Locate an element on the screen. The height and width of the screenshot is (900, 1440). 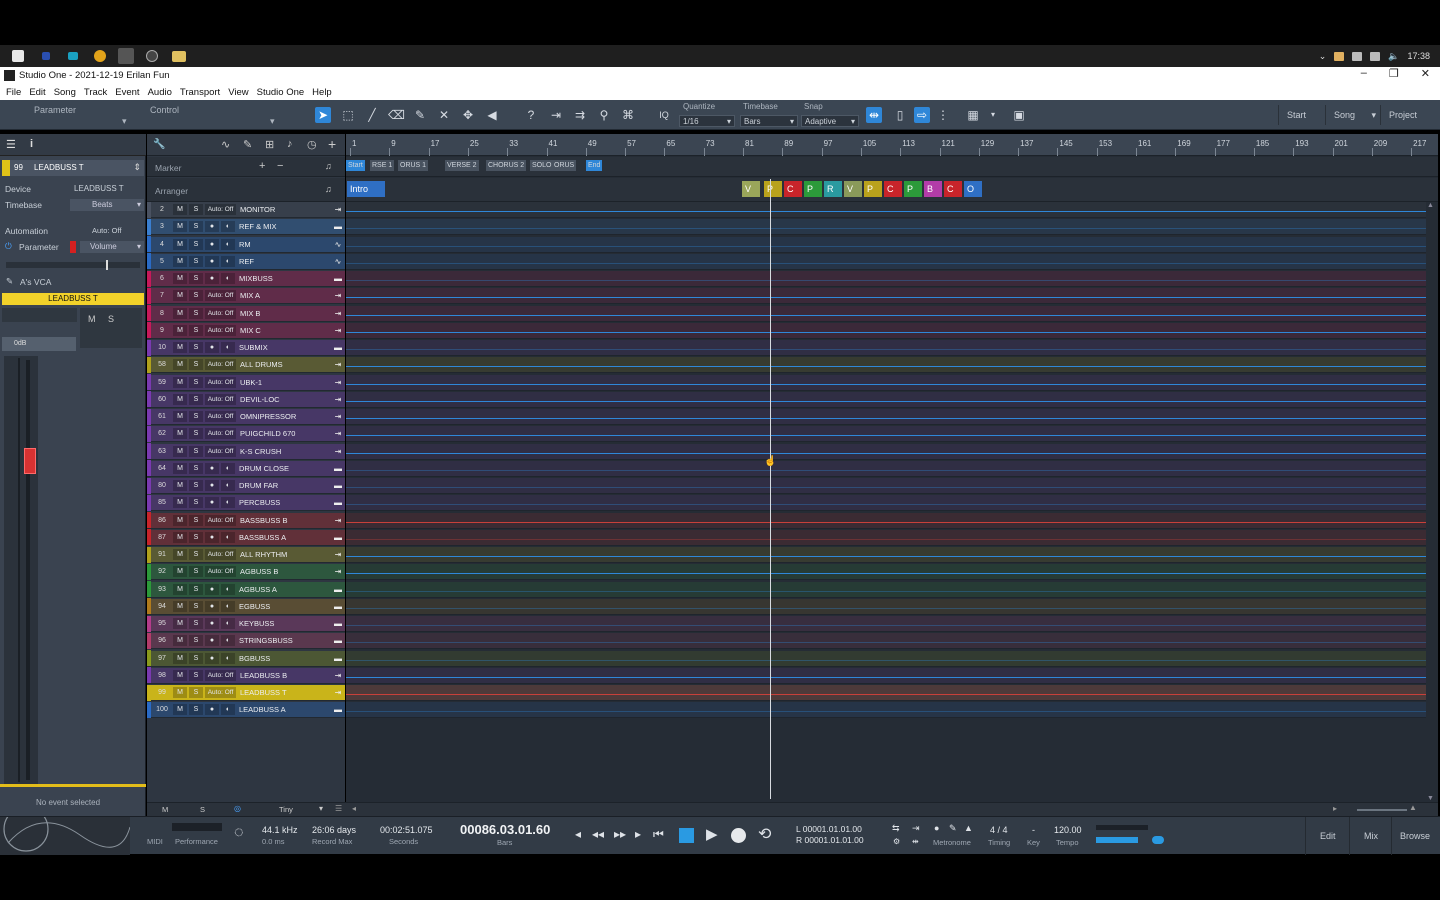
track-name: PERCBUSS is located at coordinates (284, 502).